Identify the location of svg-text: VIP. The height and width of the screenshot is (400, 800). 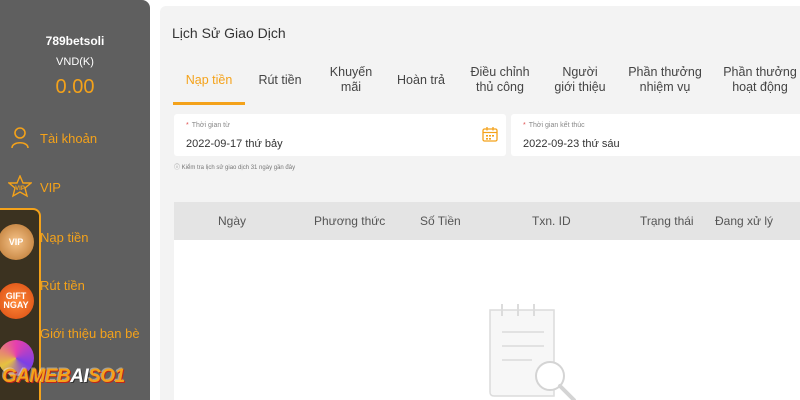
(20, 189).